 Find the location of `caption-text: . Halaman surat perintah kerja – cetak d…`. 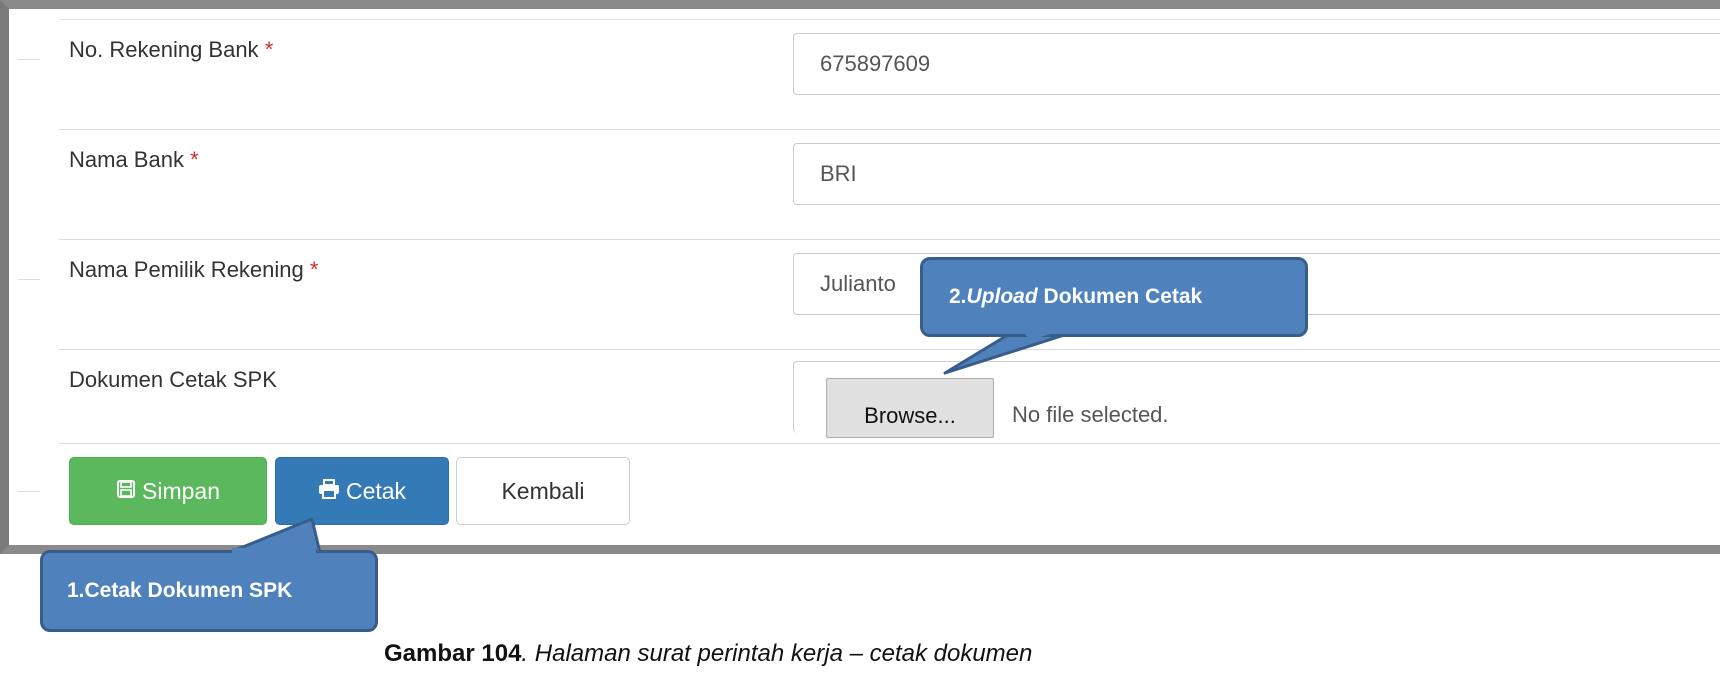

caption-text: . Halaman surat perintah kerja – cetak d… is located at coordinates (777, 653).